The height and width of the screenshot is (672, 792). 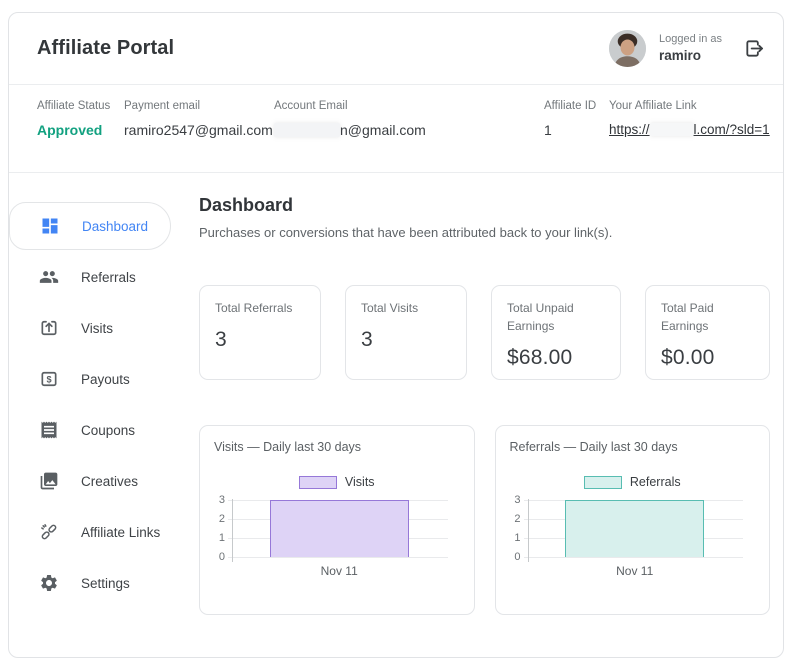 I want to click on settings-icon, so click(x=49, y=583).